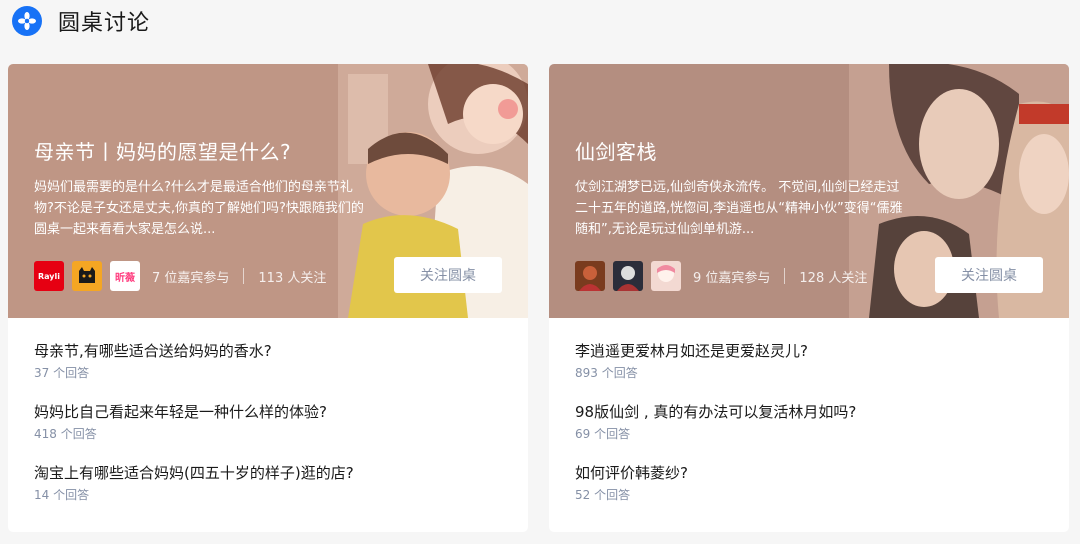 This screenshot has height=544, width=1080. What do you see at coordinates (616, 150) in the screenshot?
I see `roundtable-title: 仙剑客栈` at bounding box center [616, 150].